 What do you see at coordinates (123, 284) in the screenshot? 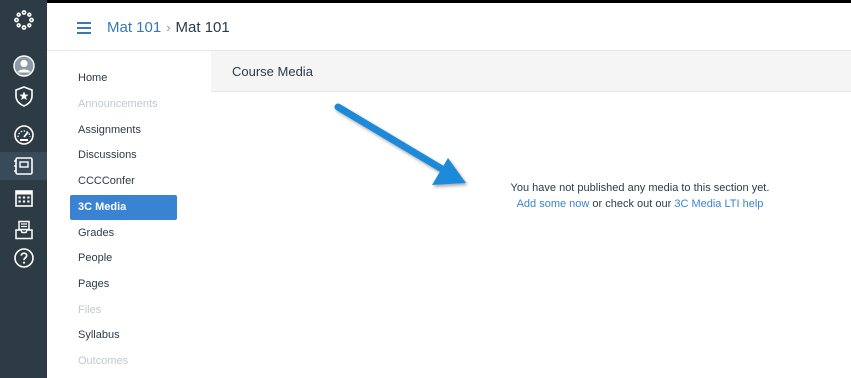
I see `course-nav-pages: Pages` at bounding box center [123, 284].